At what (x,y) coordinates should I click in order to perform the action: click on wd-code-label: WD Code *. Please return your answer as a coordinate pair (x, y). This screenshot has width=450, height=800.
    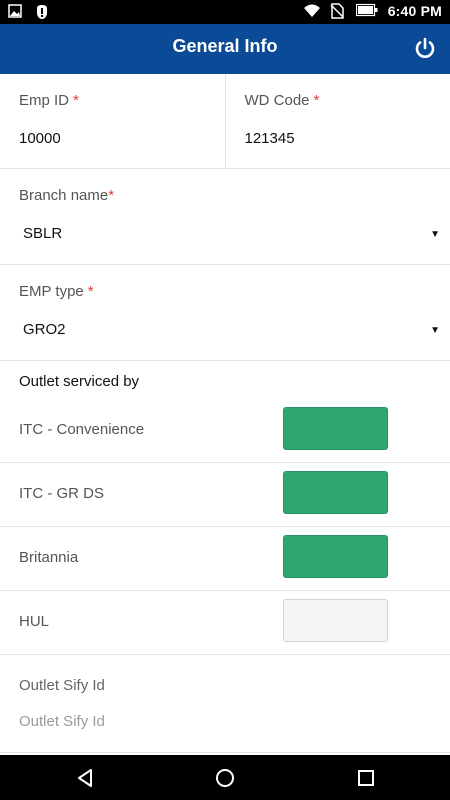
    Looking at the image, I should click on (282, 100).